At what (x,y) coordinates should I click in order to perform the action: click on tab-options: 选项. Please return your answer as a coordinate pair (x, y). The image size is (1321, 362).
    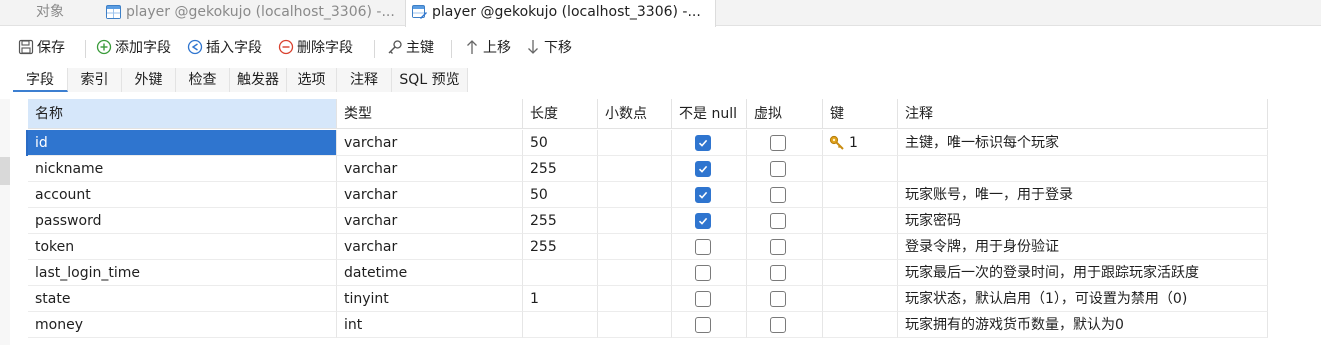
    Looking at the image, I should click on (312, 80).